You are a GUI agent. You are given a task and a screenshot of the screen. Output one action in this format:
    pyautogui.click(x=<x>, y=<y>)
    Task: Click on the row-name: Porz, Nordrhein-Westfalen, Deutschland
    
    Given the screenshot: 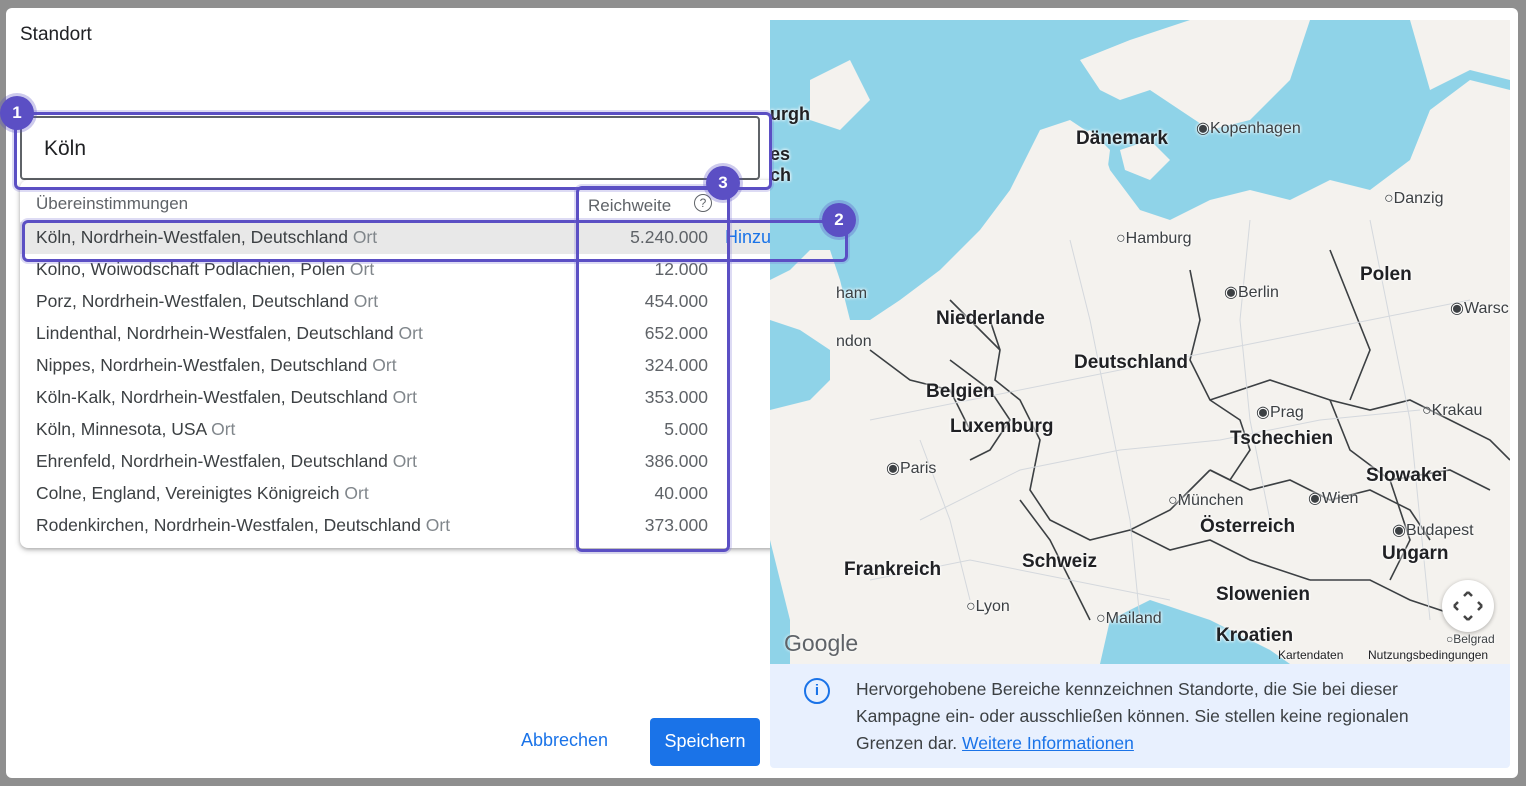 What is the action you would take?
    pyautogui.click(x=192, y=301)
    